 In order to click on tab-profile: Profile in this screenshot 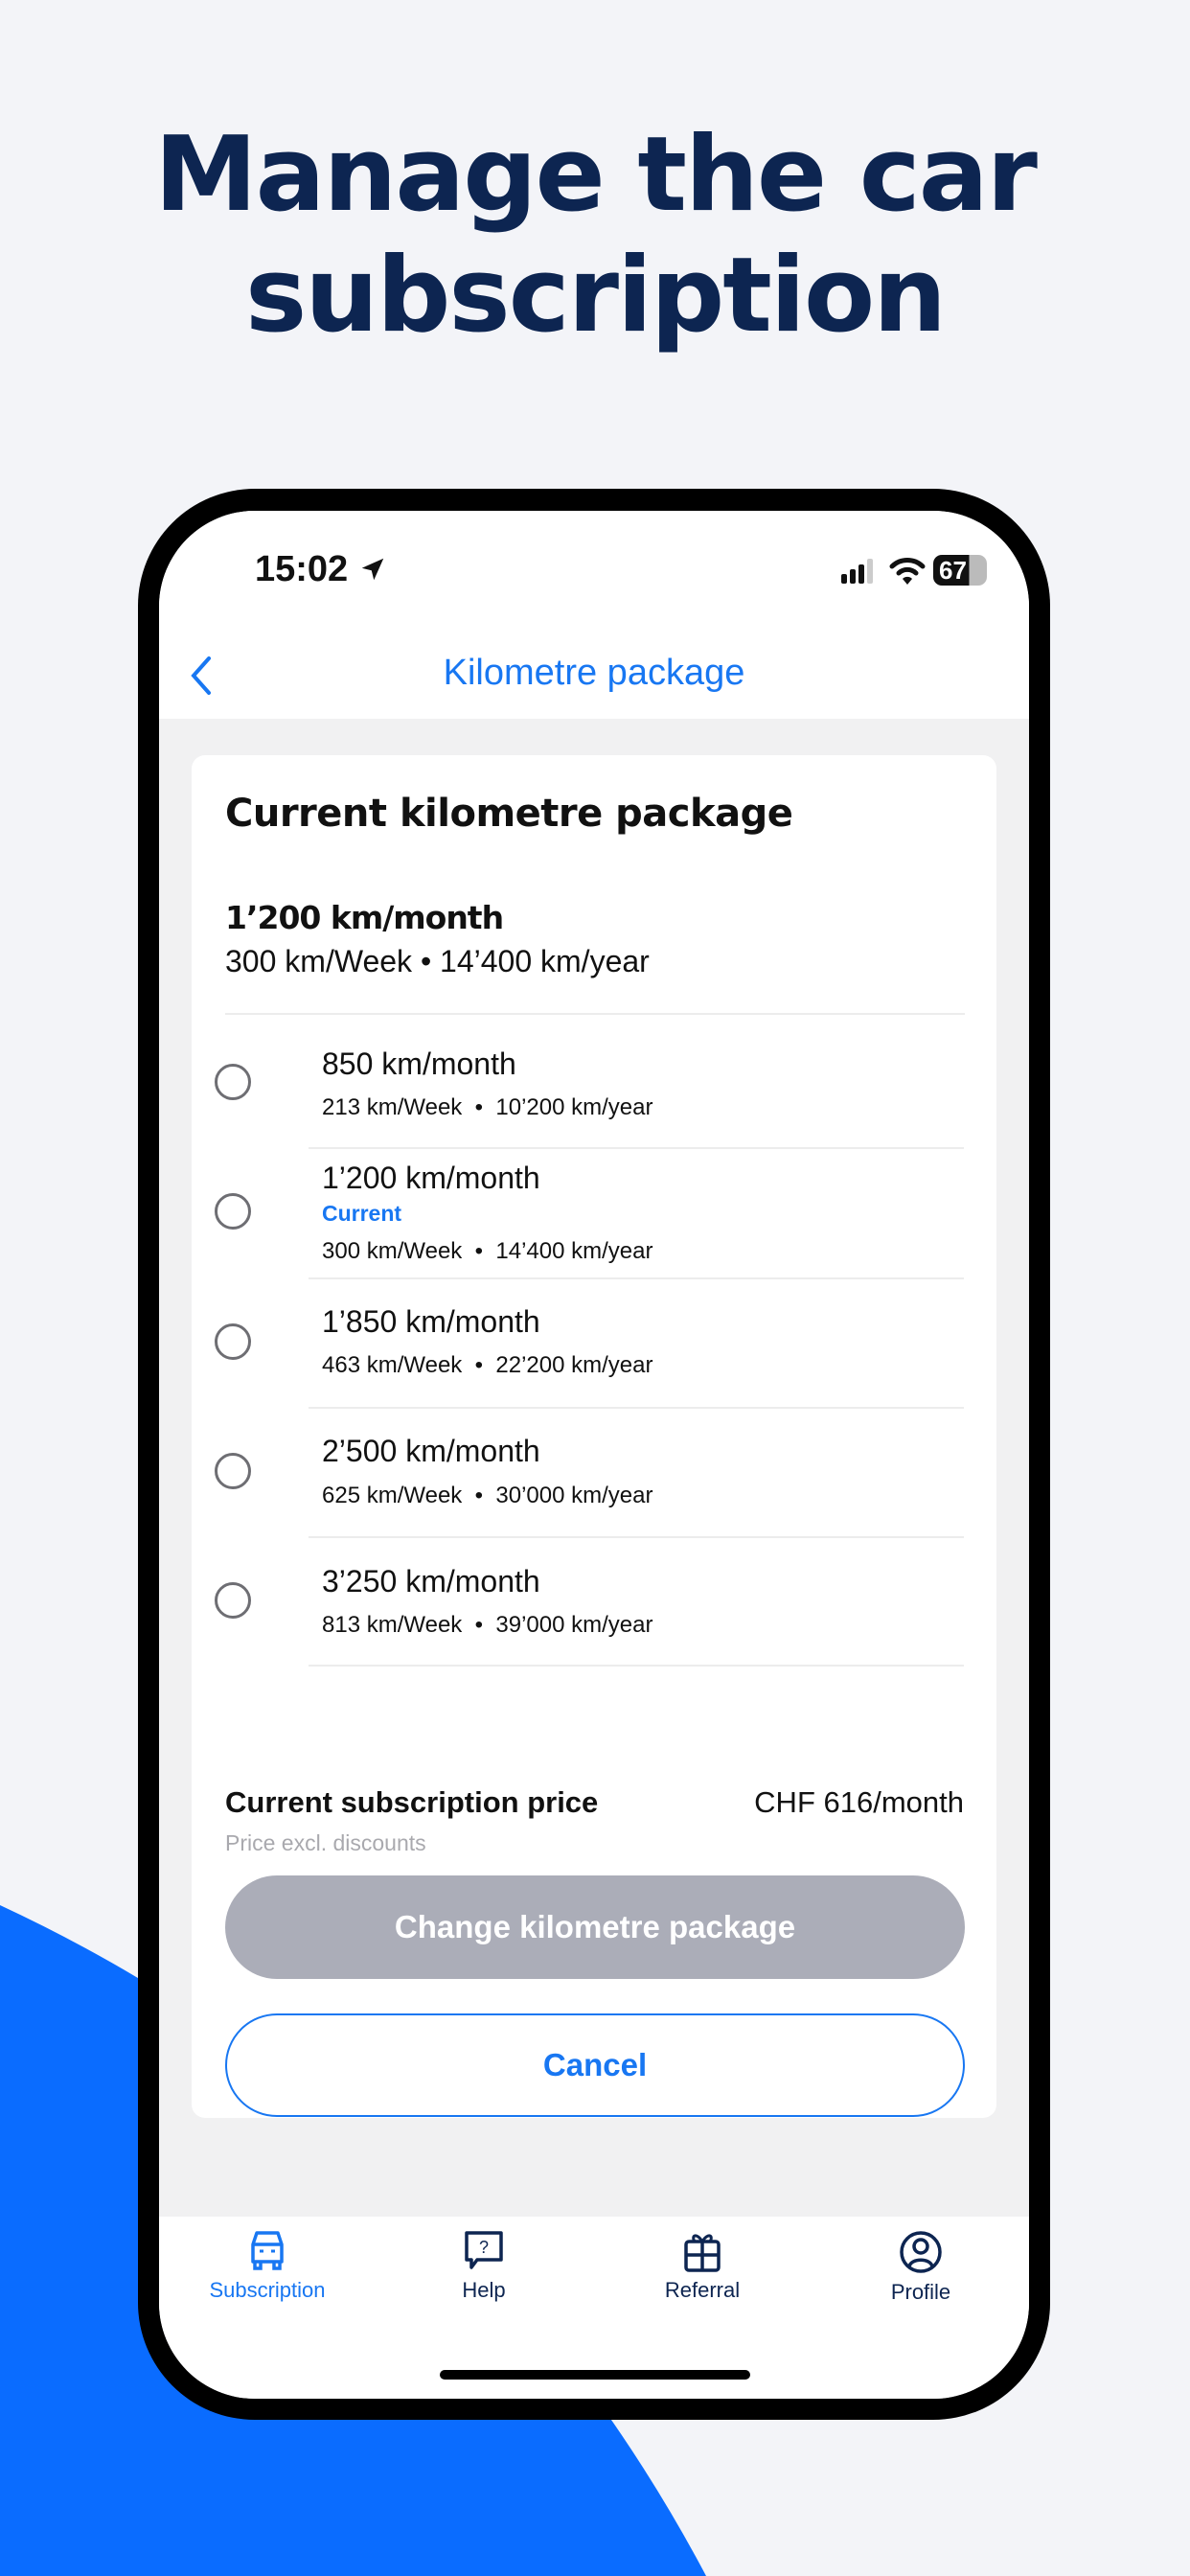, I will do `click(921, 2267)`.